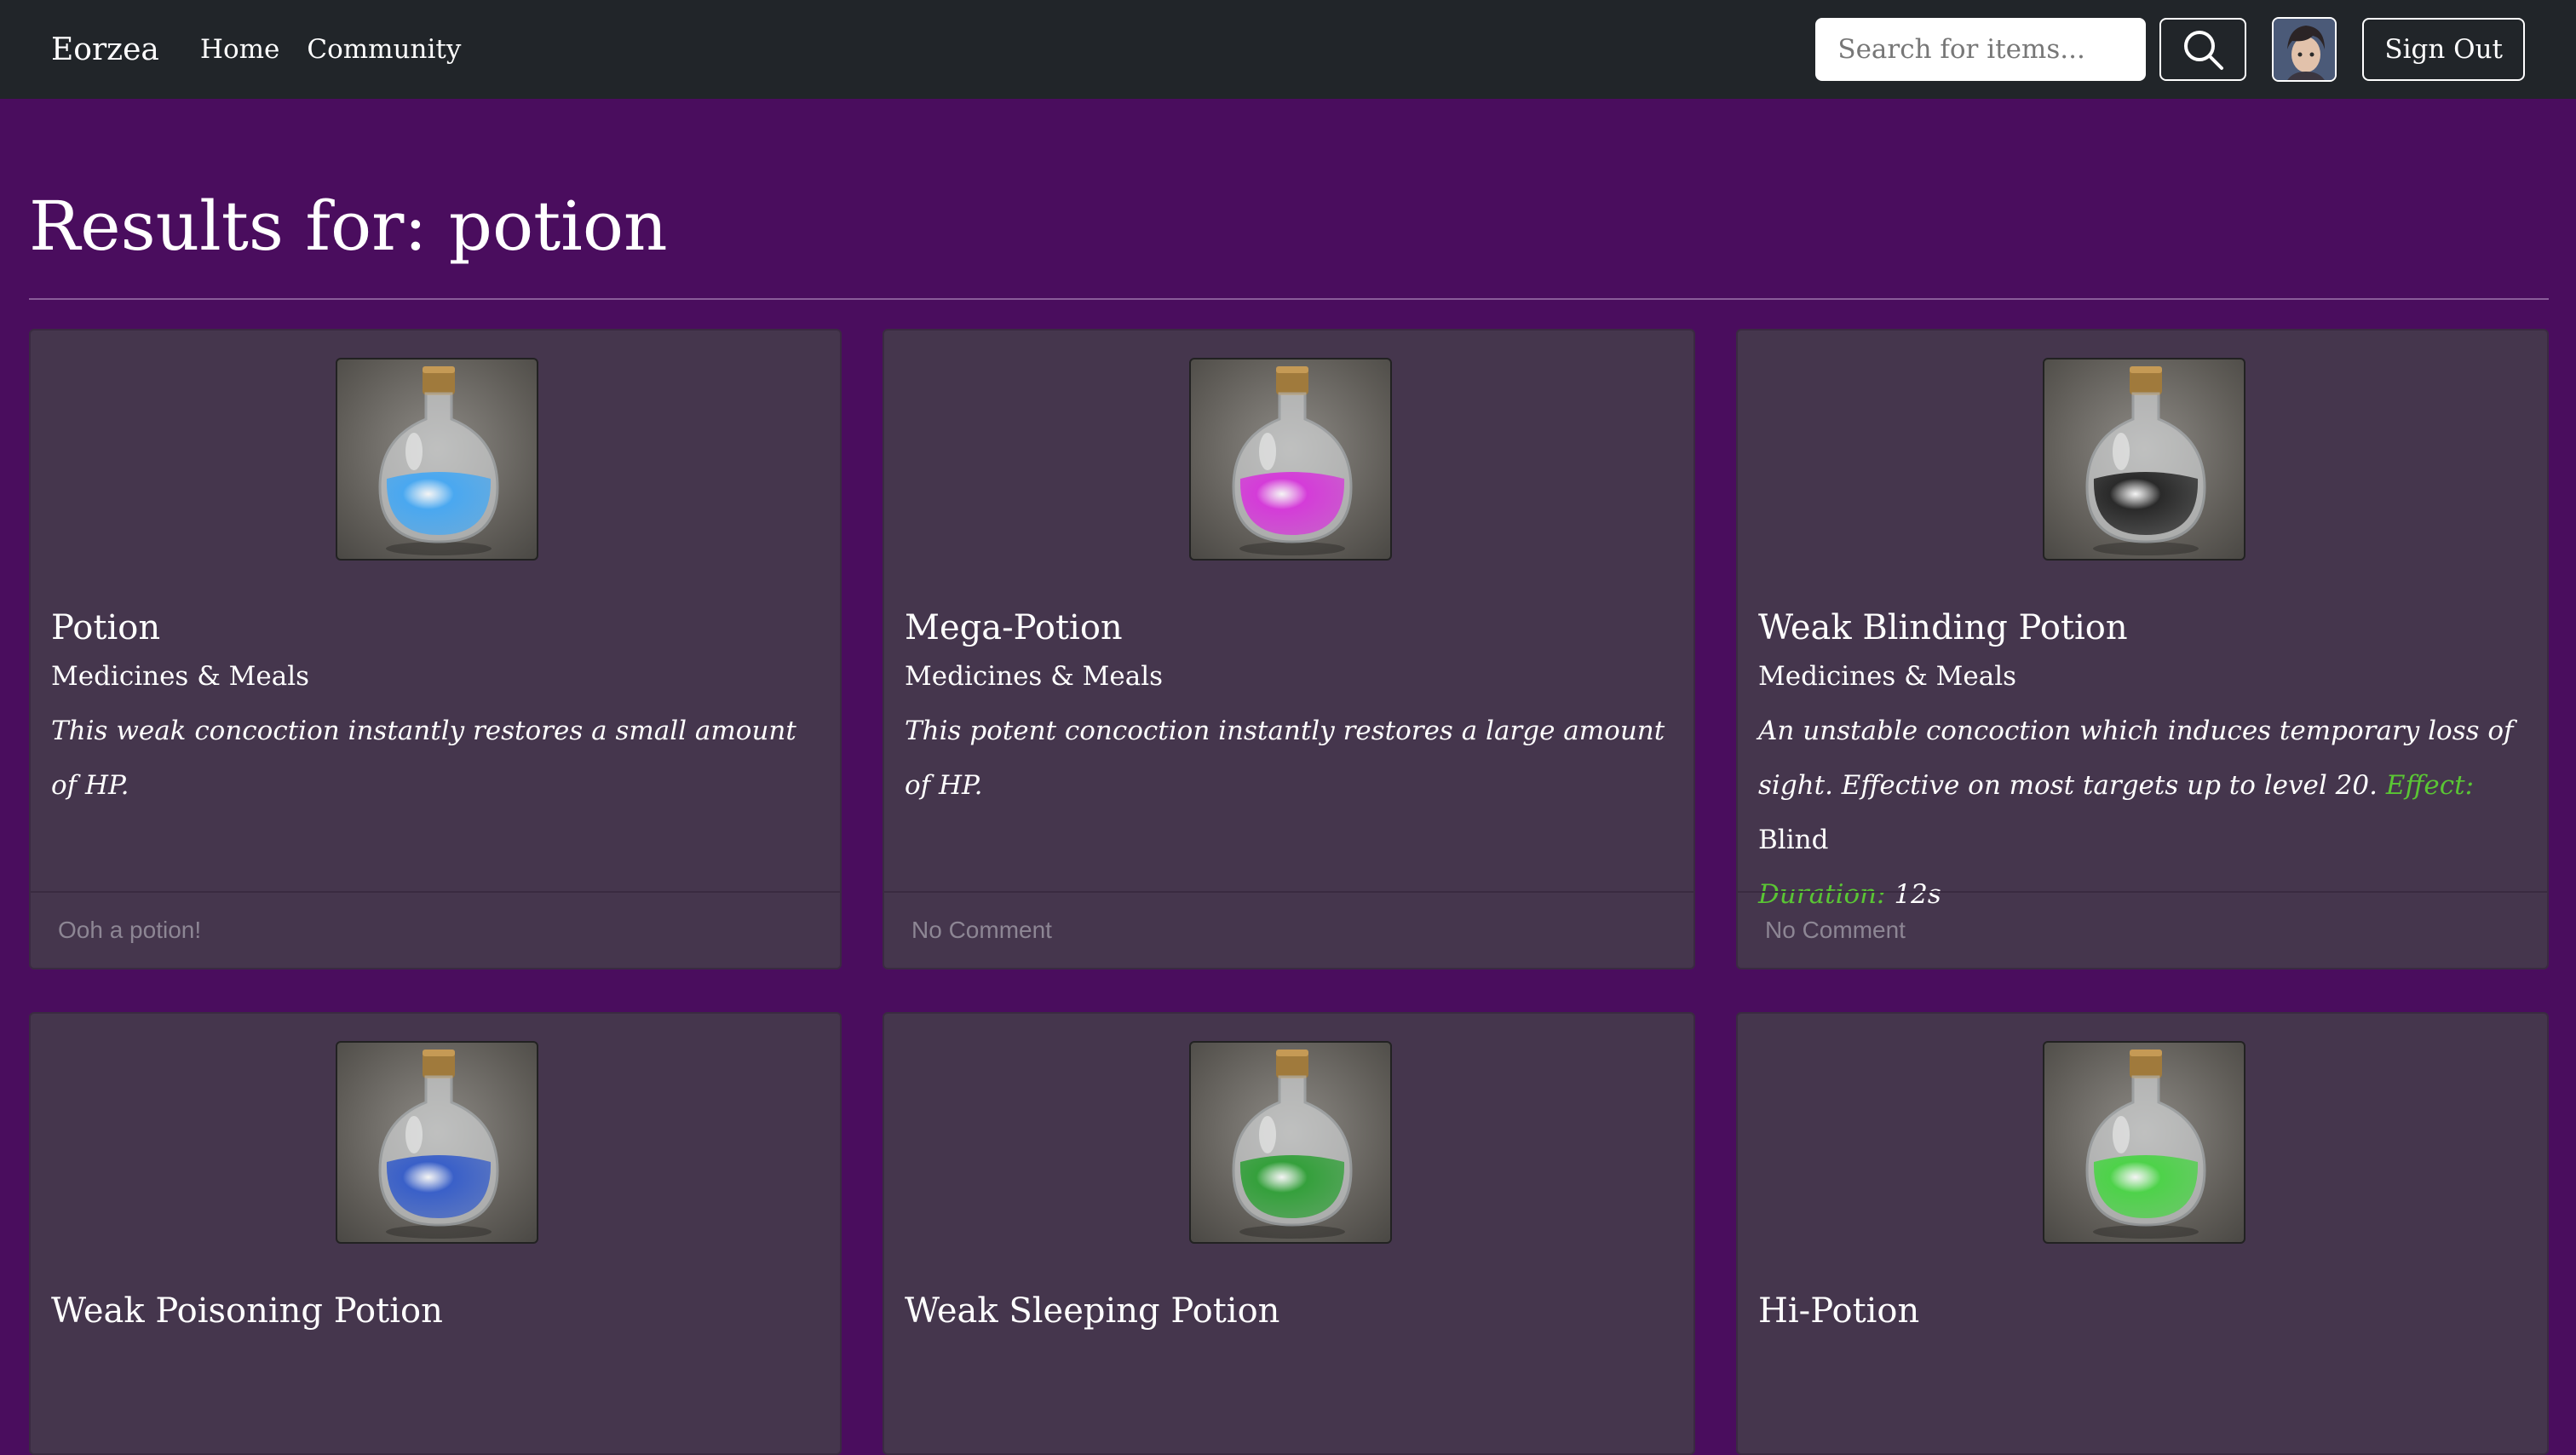 The width and height of the screenshot is (2576, 1455). I want to click on search-button, so click(2203, 49).